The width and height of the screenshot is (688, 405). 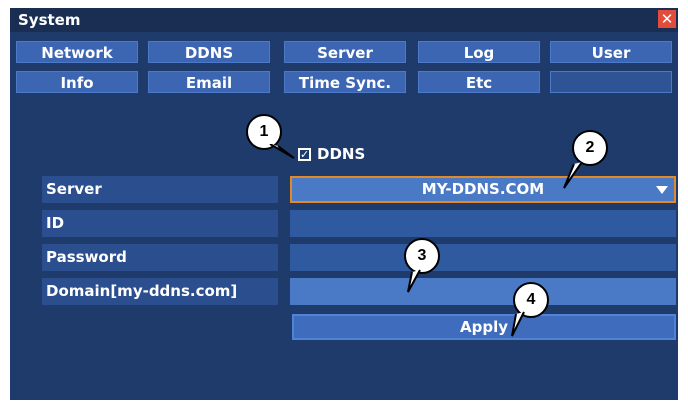 What do you see at coordinates (209, 52) in the screenshot?
I see `tab-ddns: DDNS` at bounding box center [209, 52].